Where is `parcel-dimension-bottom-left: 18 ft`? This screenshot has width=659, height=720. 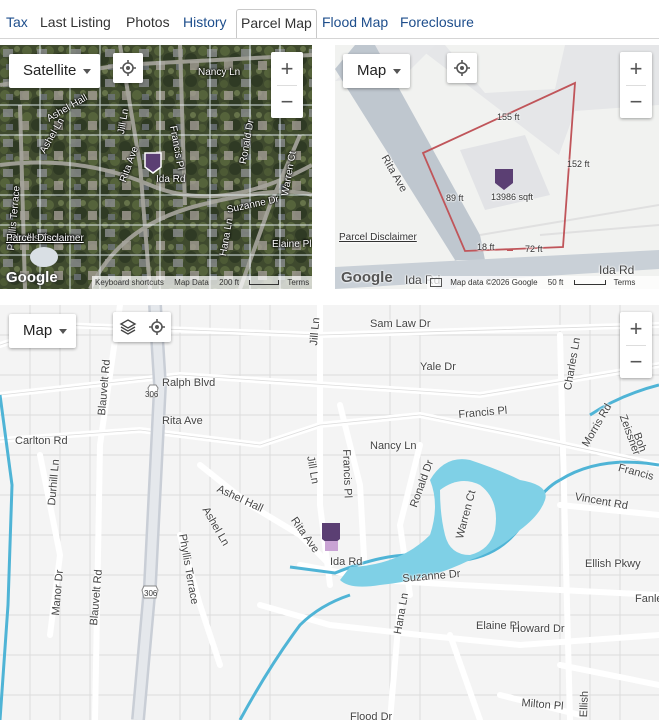
parcel-dimension-bottom-left: 18 ft is located at coordinates (486, 247).